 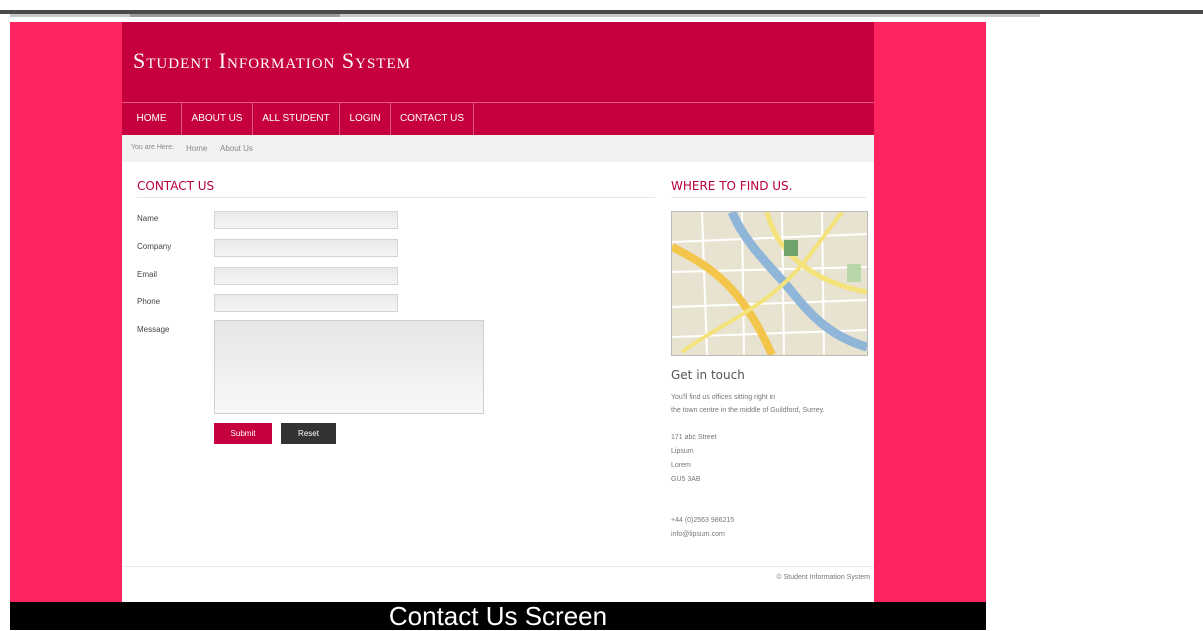 What do you see at coordinates (154, 246) in the screenshot?
I see `company-label: Company` at bounding box center [154, 246].